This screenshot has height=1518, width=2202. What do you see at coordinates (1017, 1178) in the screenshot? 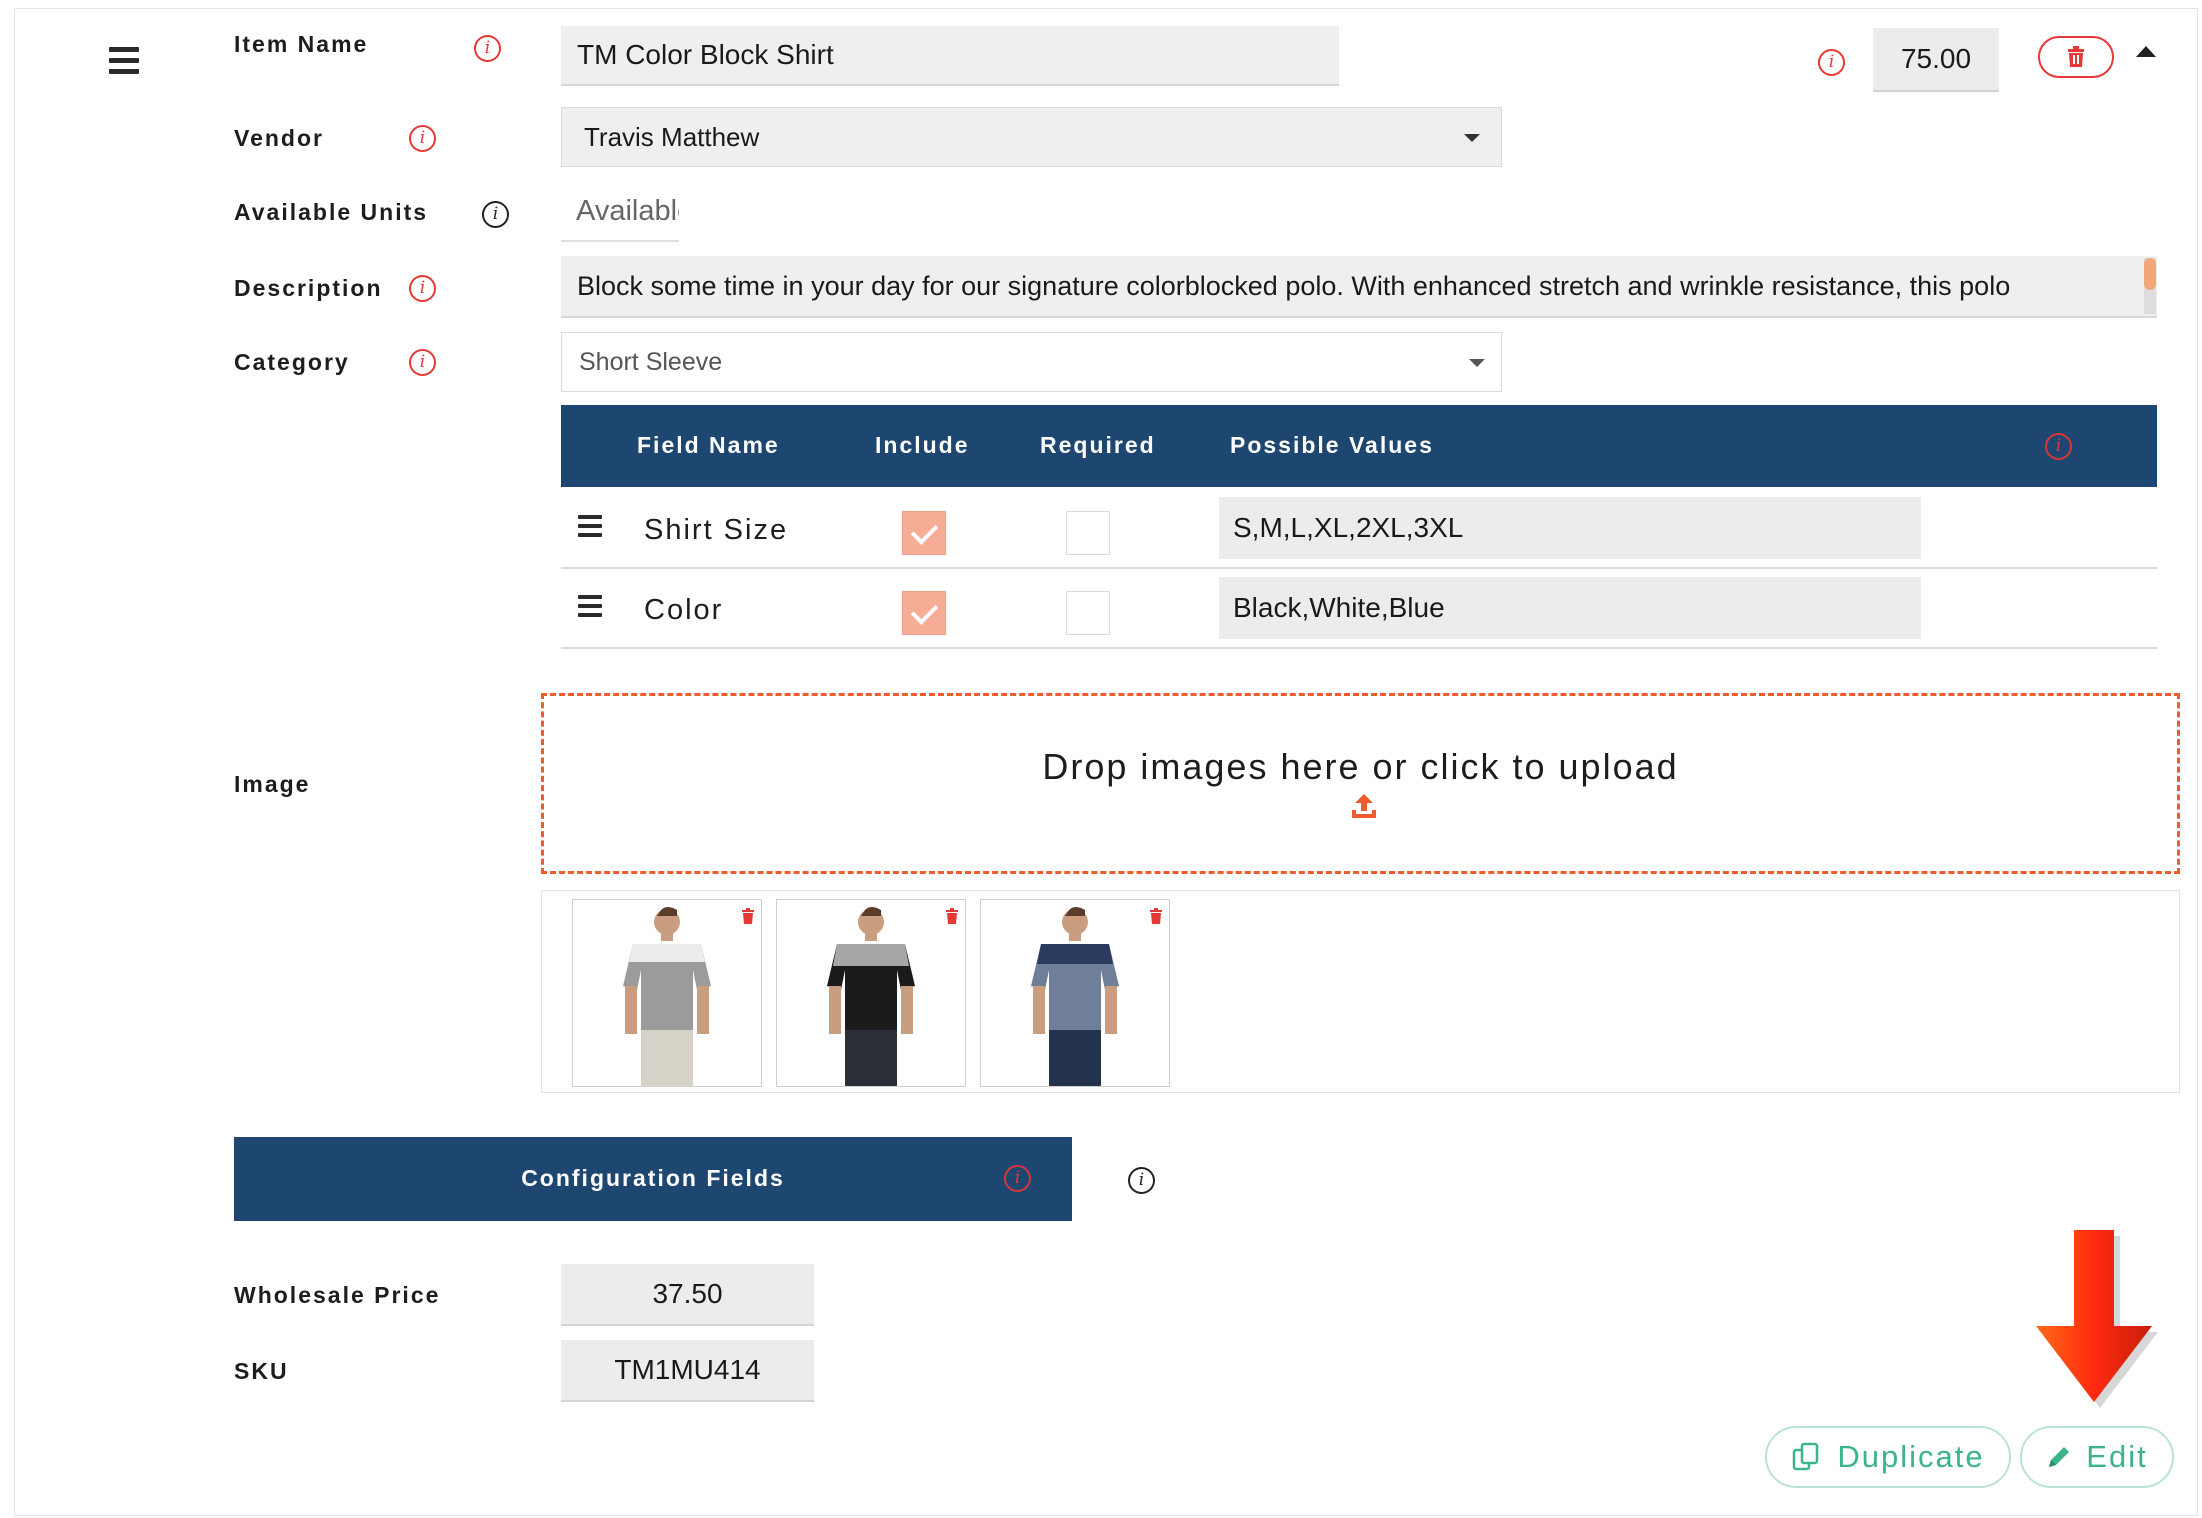
I see `config-info-icon: i` at bounding box center [1017, 1178].